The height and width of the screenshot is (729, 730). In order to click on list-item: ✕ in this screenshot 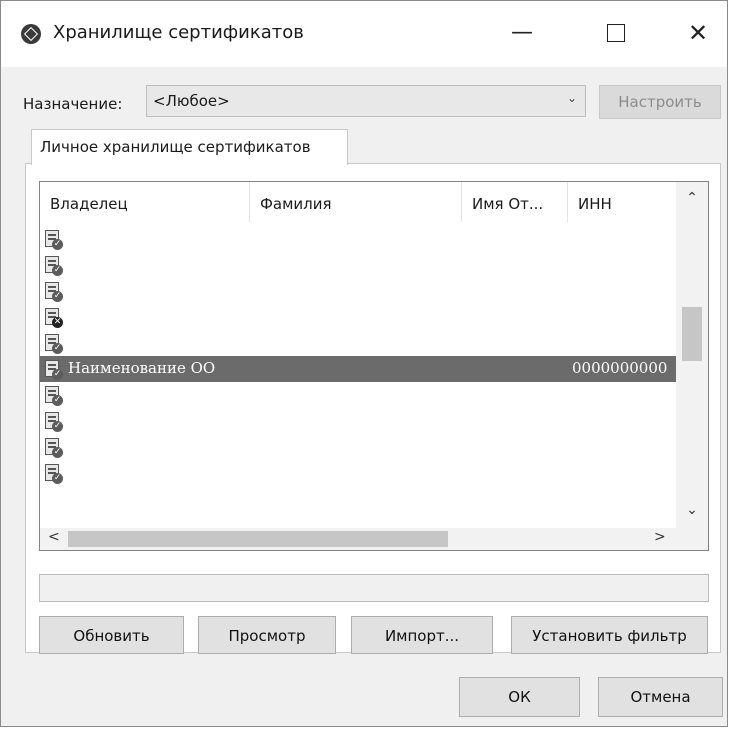, I will do `click(358, 317)`.